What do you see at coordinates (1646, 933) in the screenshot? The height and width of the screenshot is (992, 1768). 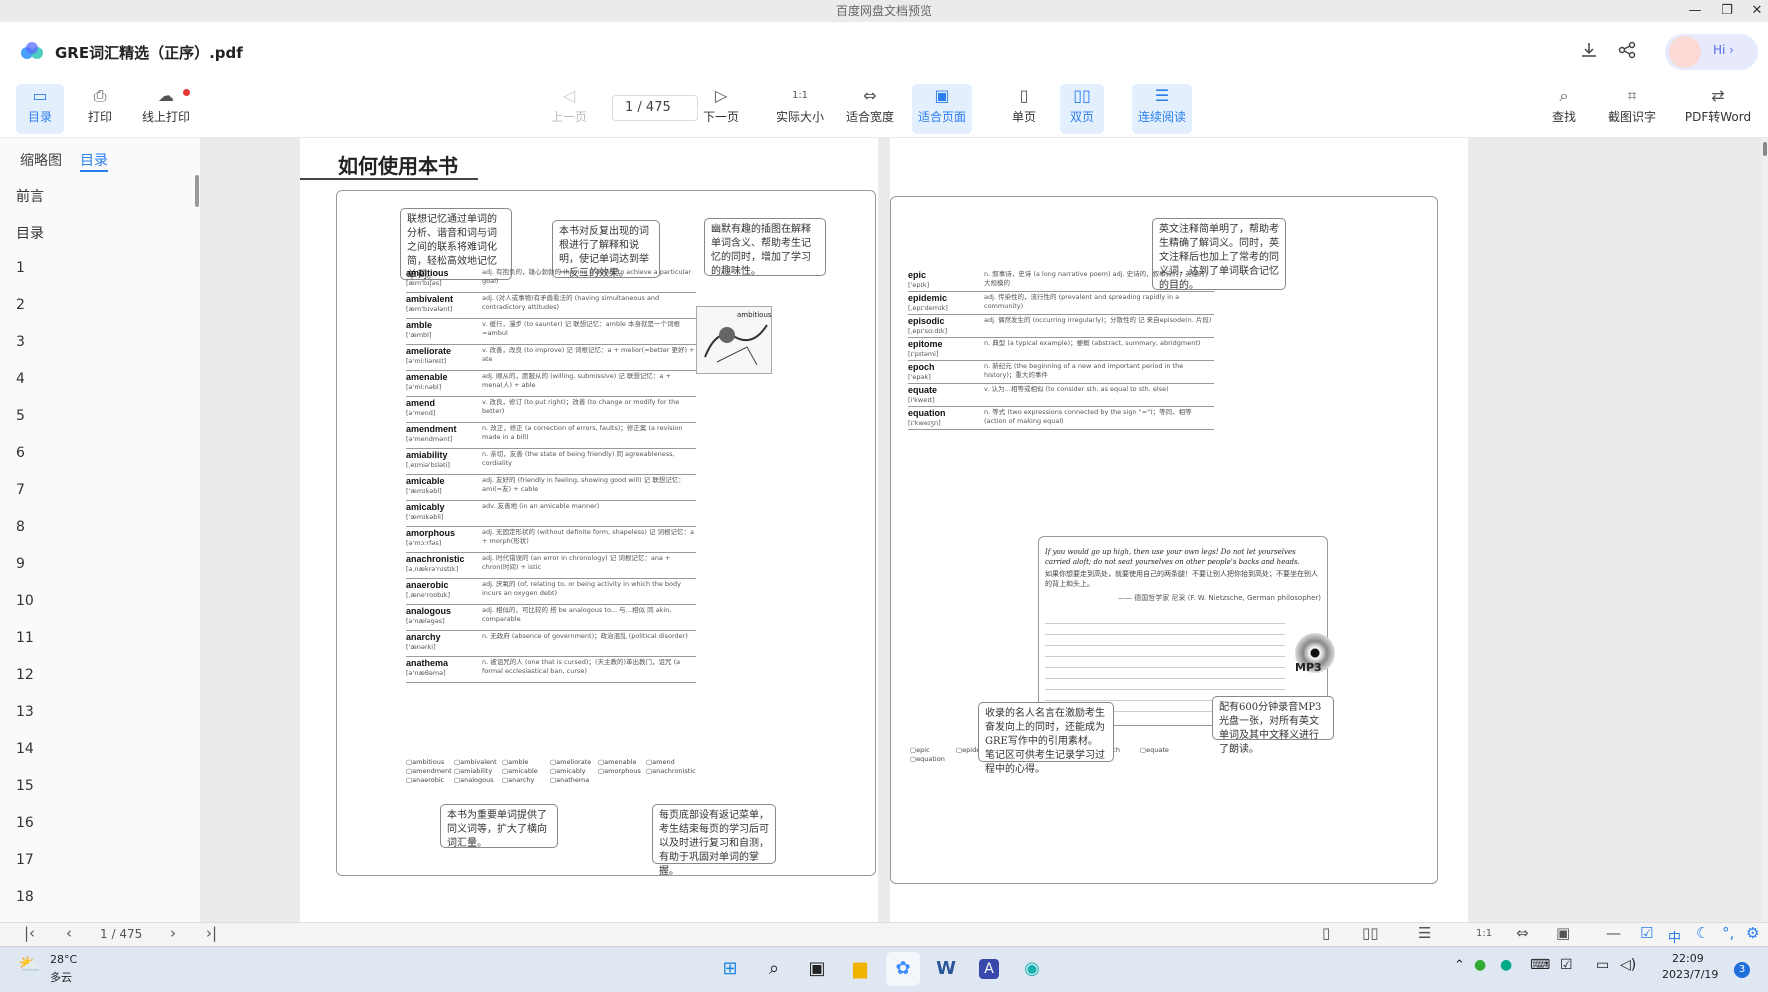 I see `check-icon: ☑` at bounding box center [1646, 933].